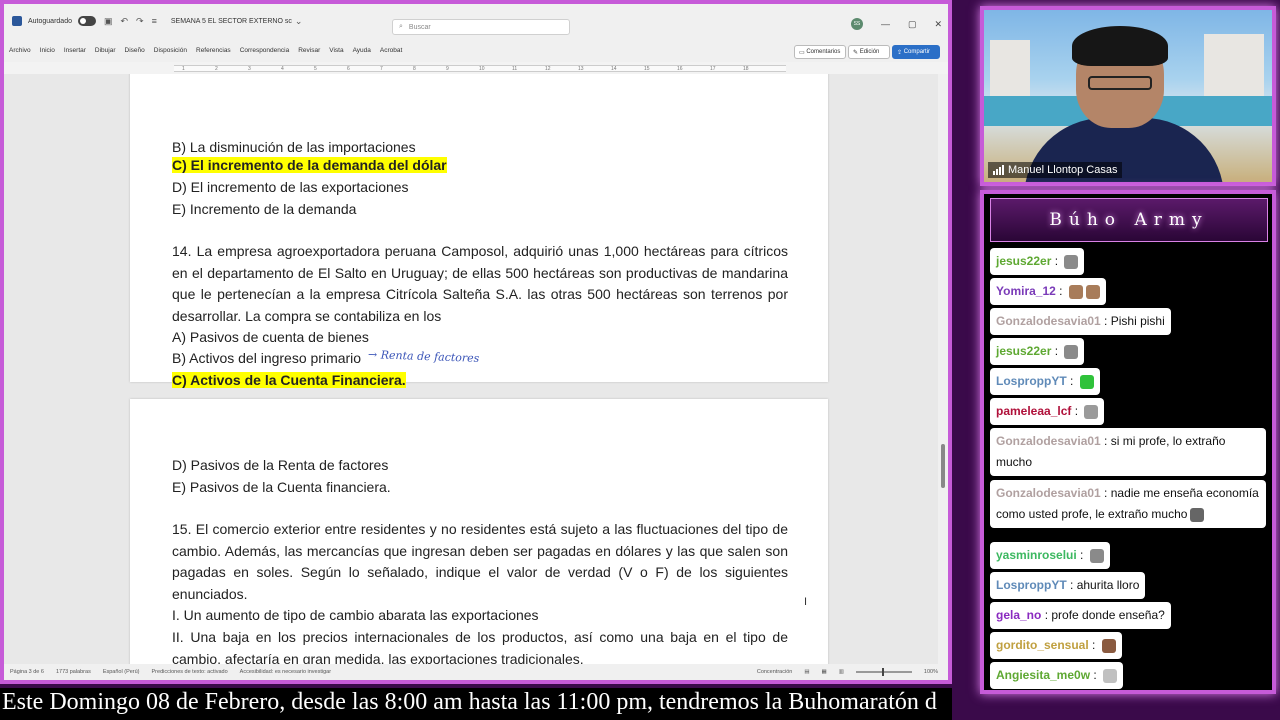  I want to click on ruler-tick: 16, so click(680, 69).